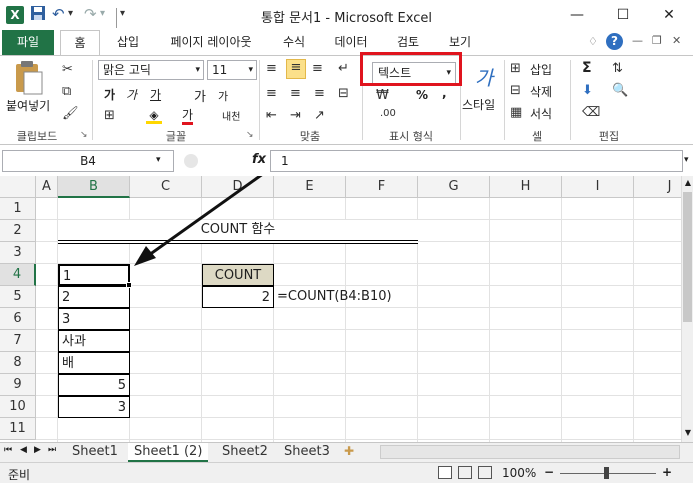  Describe the element at coordinates (319, 93) in the screenshot. I see `align-right-icon: ≡` at that location.